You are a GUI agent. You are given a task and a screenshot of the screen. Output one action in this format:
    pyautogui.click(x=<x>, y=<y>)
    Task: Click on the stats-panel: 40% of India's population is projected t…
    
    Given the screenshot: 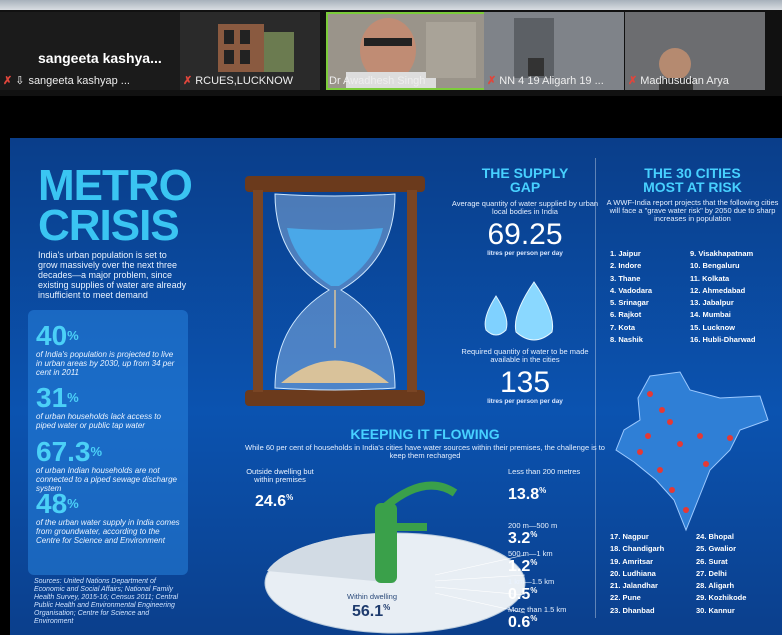 What is the action you would take?
    pyautogui.click(x=108, y=442)
    